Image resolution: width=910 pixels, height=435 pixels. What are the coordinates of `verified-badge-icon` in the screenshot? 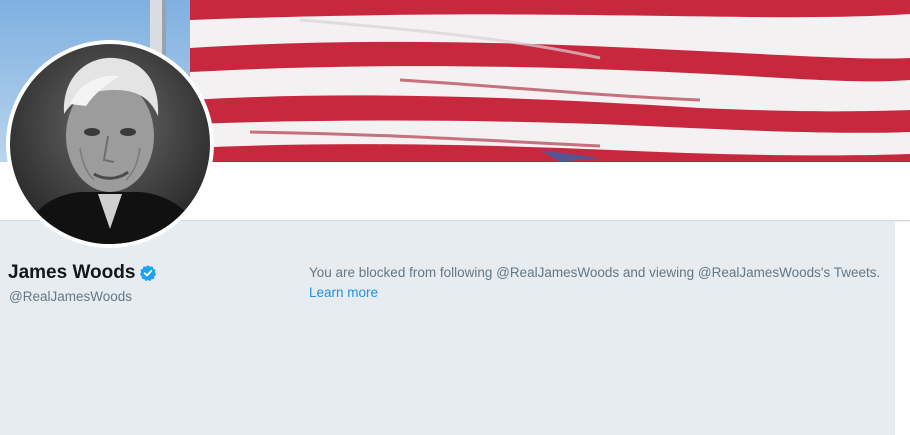 It's located at (148, 273).